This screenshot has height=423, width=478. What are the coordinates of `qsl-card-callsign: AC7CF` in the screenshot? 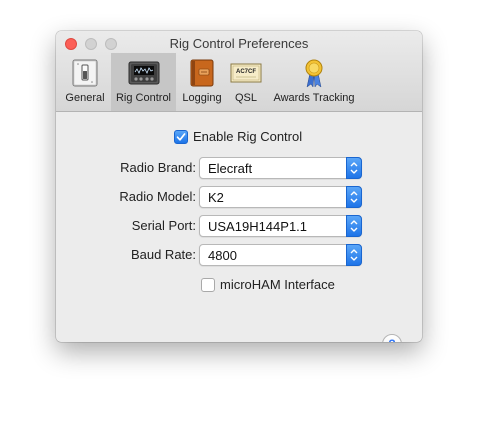 It's located at (246, 72).